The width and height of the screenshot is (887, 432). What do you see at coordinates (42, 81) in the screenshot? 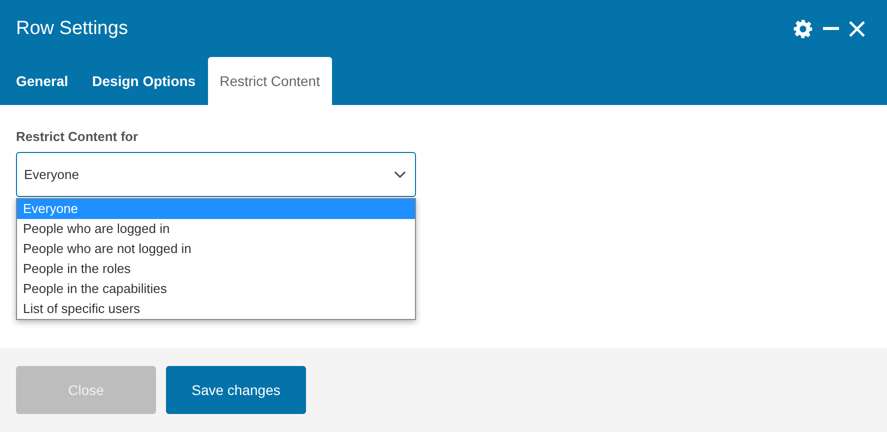
I see `tab: General` at bounding box center [42, 81].